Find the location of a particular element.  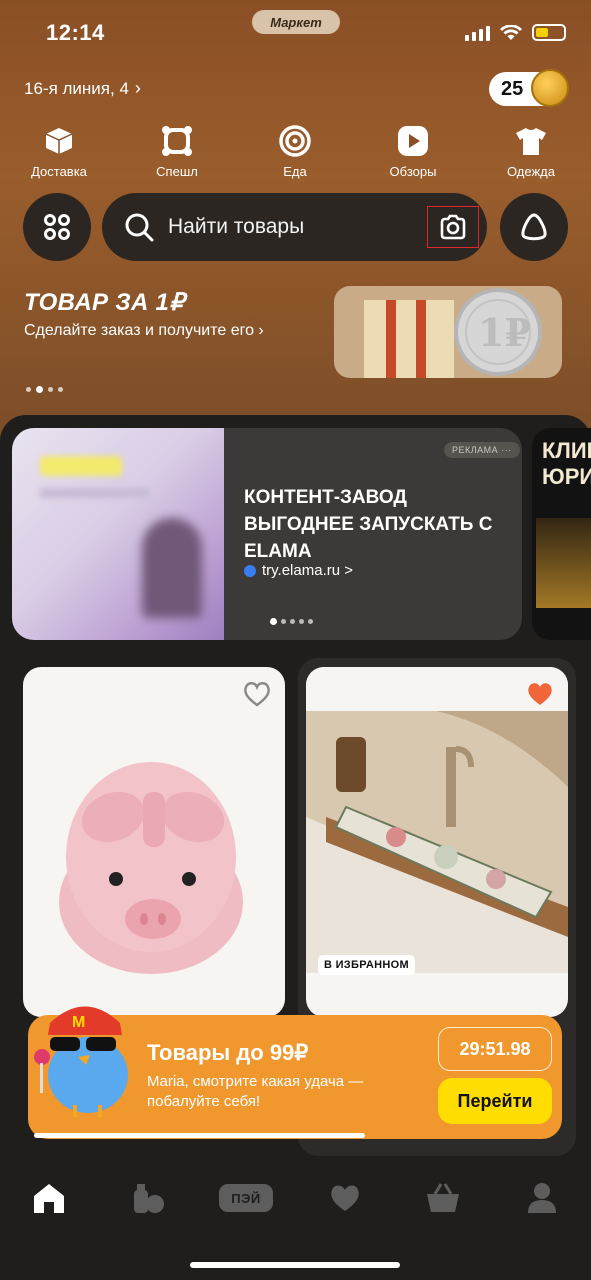

category-delivery: Доставка is located at coordinates (59, 151).